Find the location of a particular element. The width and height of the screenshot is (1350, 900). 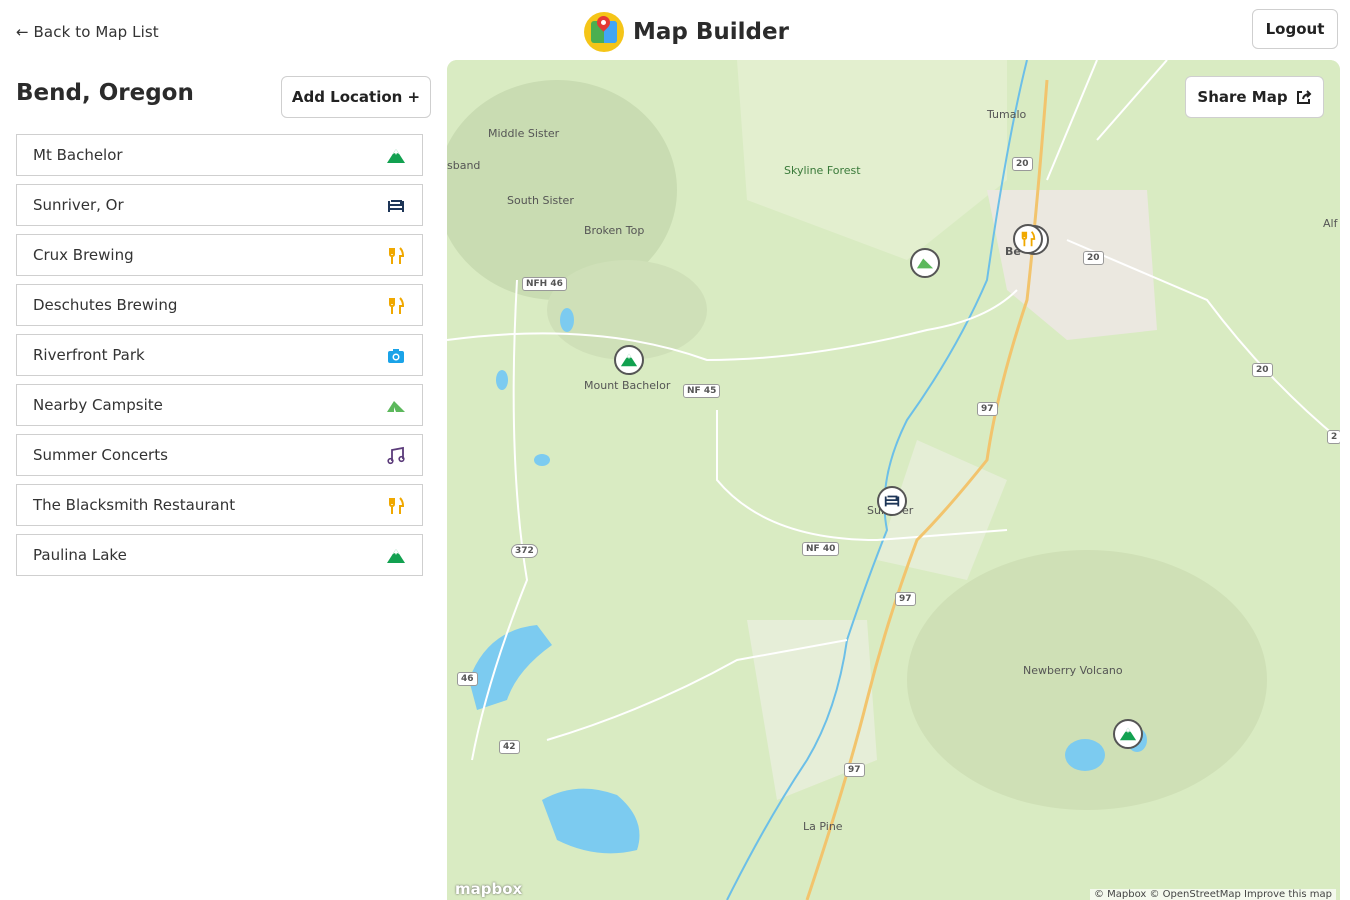

road-shield-97-mid: 97 is located at coordinates (905, 599).